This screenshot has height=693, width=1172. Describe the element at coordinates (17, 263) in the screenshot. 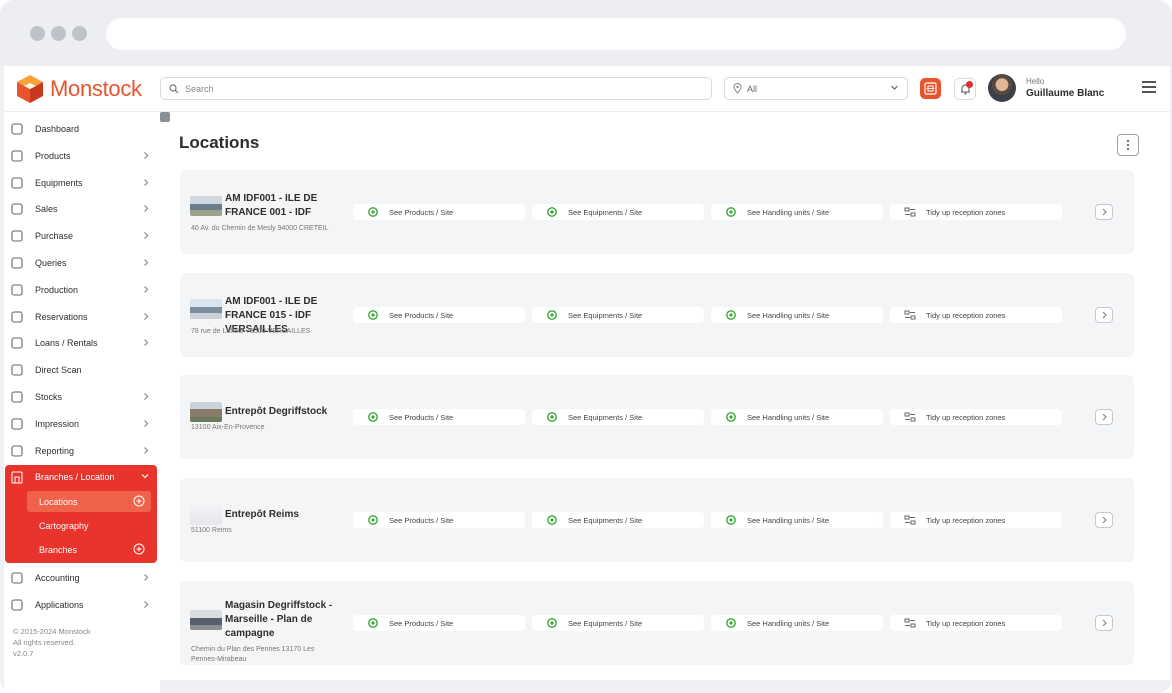

I see `chat-icon` at that location.